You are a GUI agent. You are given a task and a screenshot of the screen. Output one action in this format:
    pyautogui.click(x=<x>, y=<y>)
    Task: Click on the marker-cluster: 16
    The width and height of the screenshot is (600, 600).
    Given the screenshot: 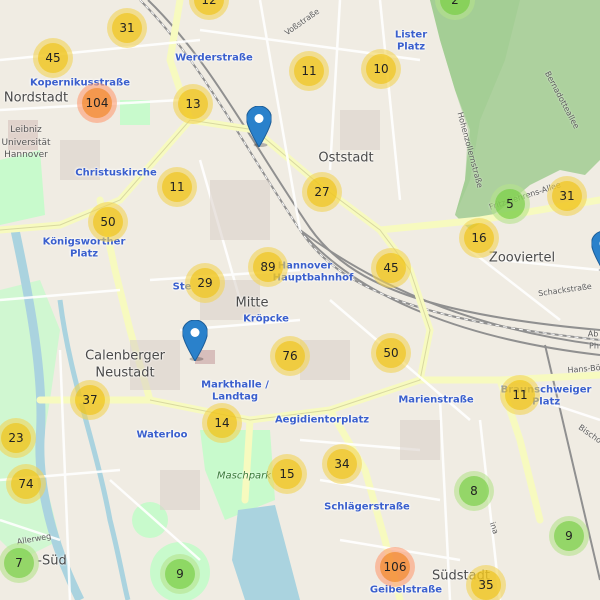 What is the action you would take?
    pyautogui.click(x=479, y=238)
    